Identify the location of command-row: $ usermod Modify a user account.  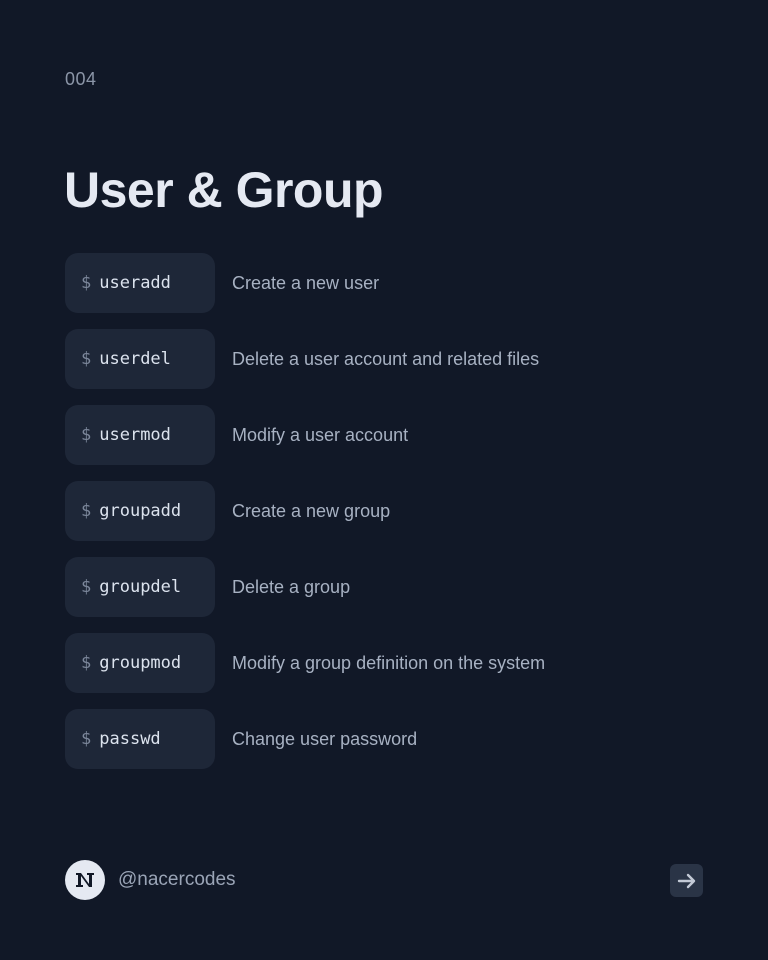
(305, 435).